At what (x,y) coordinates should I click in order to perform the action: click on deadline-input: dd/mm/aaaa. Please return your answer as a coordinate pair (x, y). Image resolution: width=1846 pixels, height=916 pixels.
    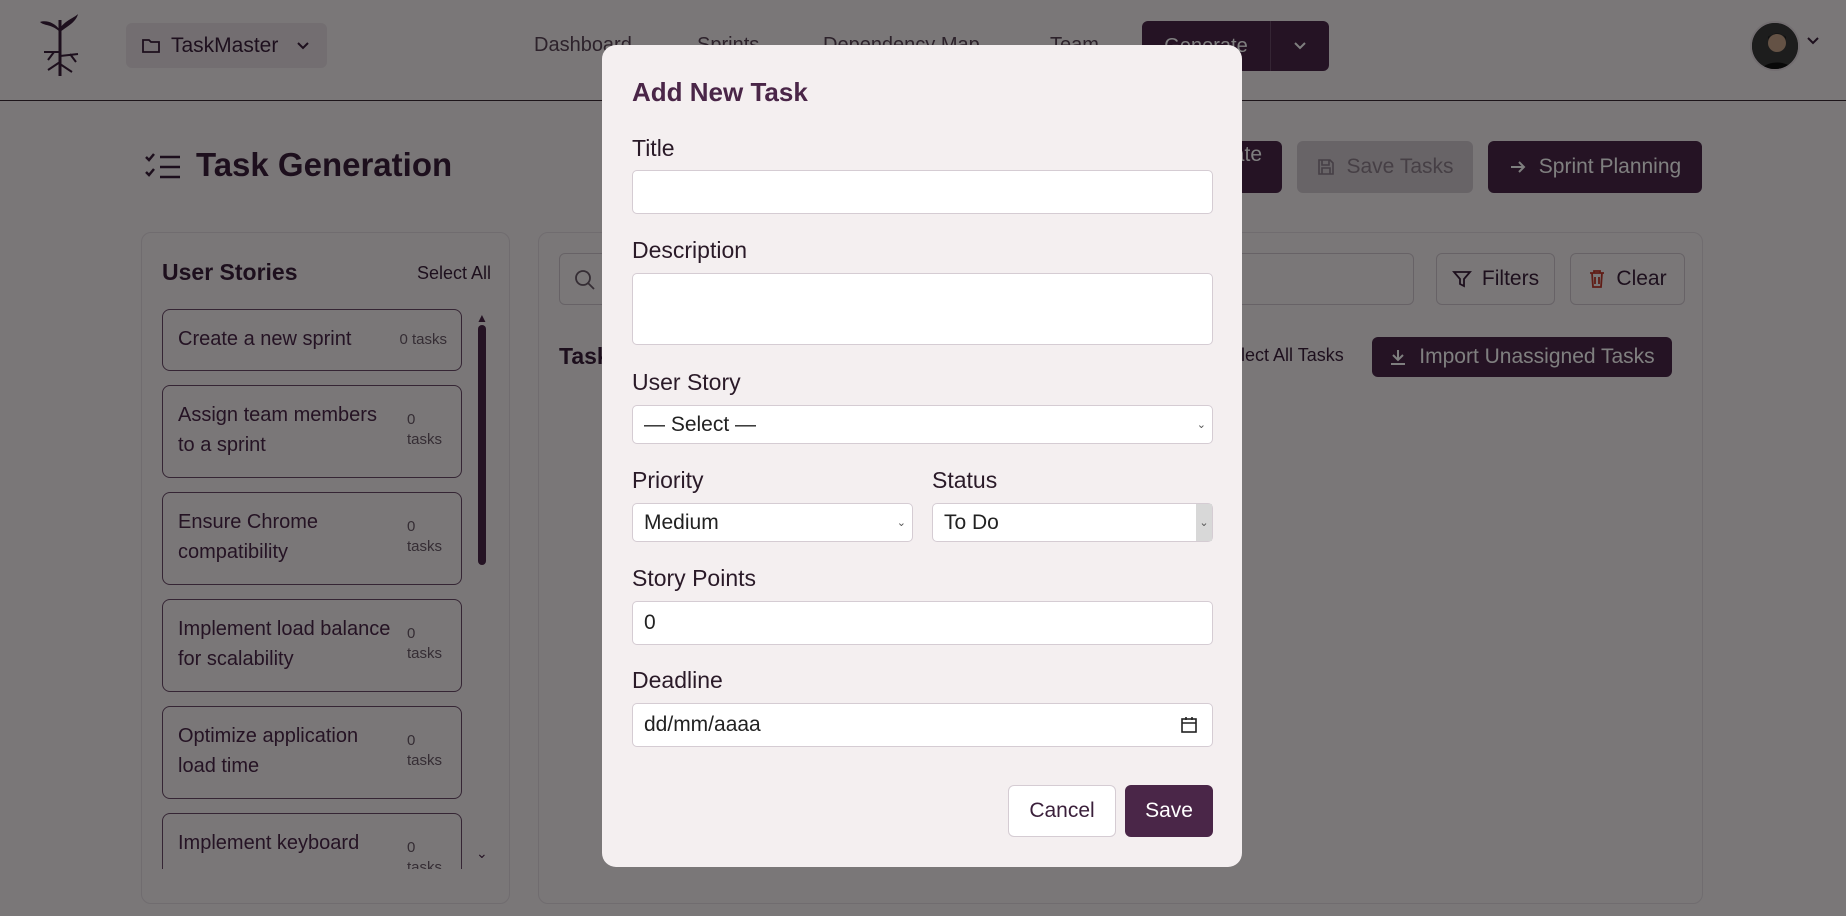
    Looking at the image, I should click on (922, 725).